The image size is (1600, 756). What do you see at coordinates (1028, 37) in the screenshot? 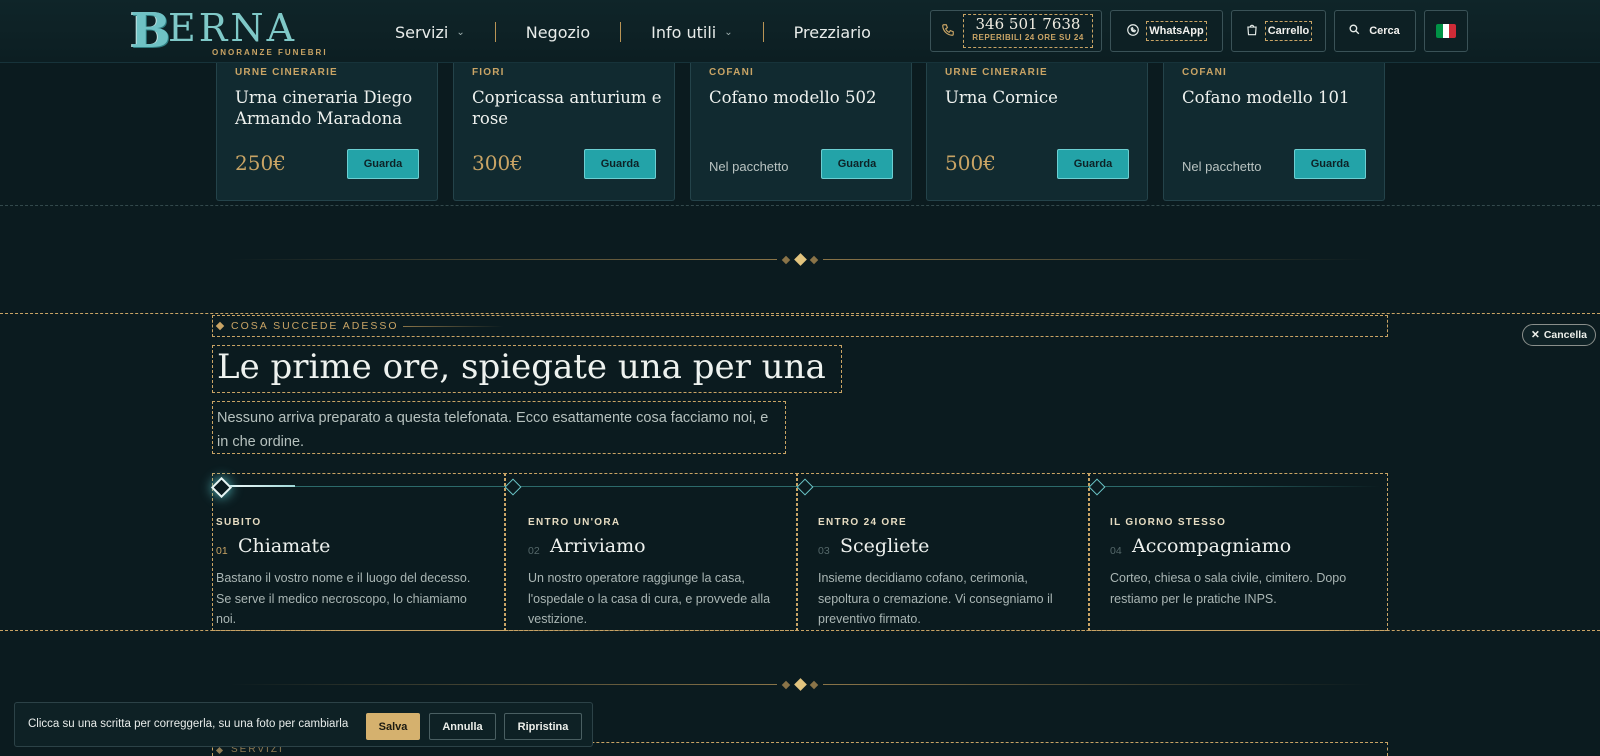
I see `phone-availability: REPERIBILI 24 ORE SU 24` at bounding box center [1028, 37].